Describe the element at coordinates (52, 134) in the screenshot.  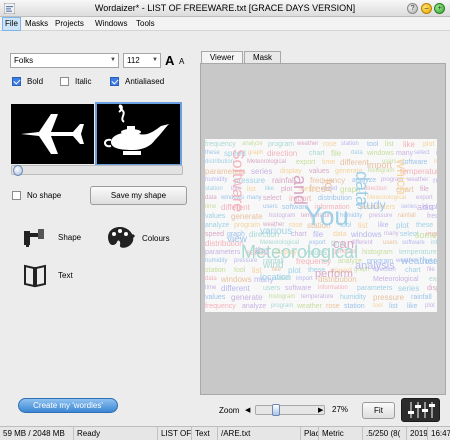
I see `shape-airplane` at that location.